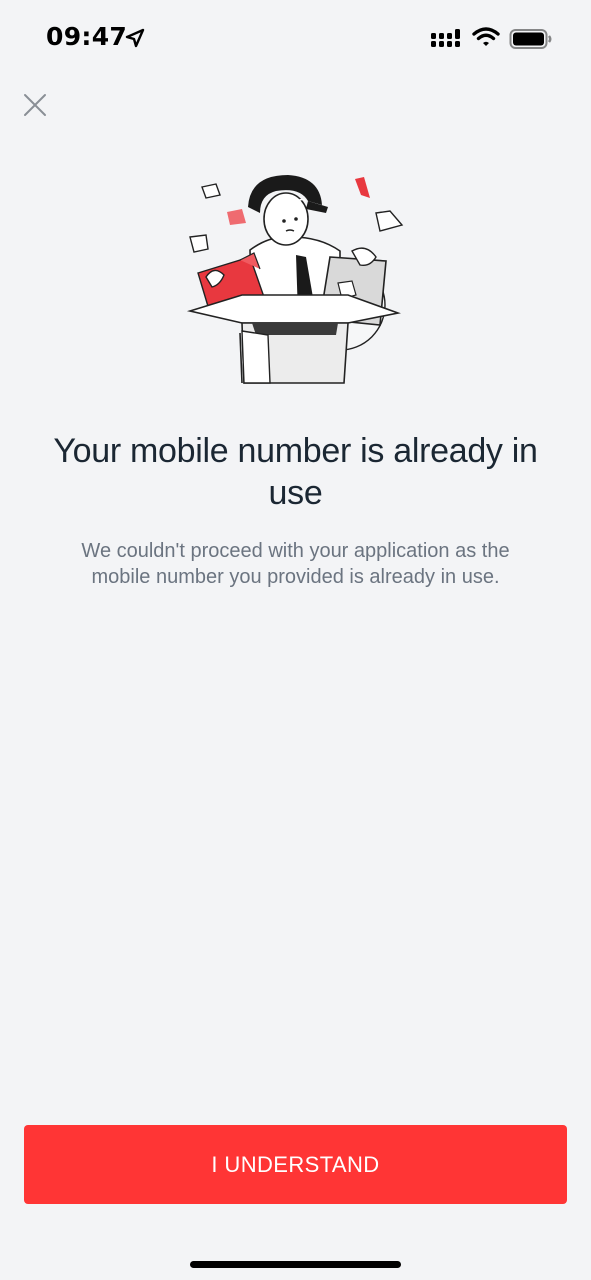 The image size is (591, 1280). I want to click on i-understand-button: I UNDERSTAND, so click(295, 1164).